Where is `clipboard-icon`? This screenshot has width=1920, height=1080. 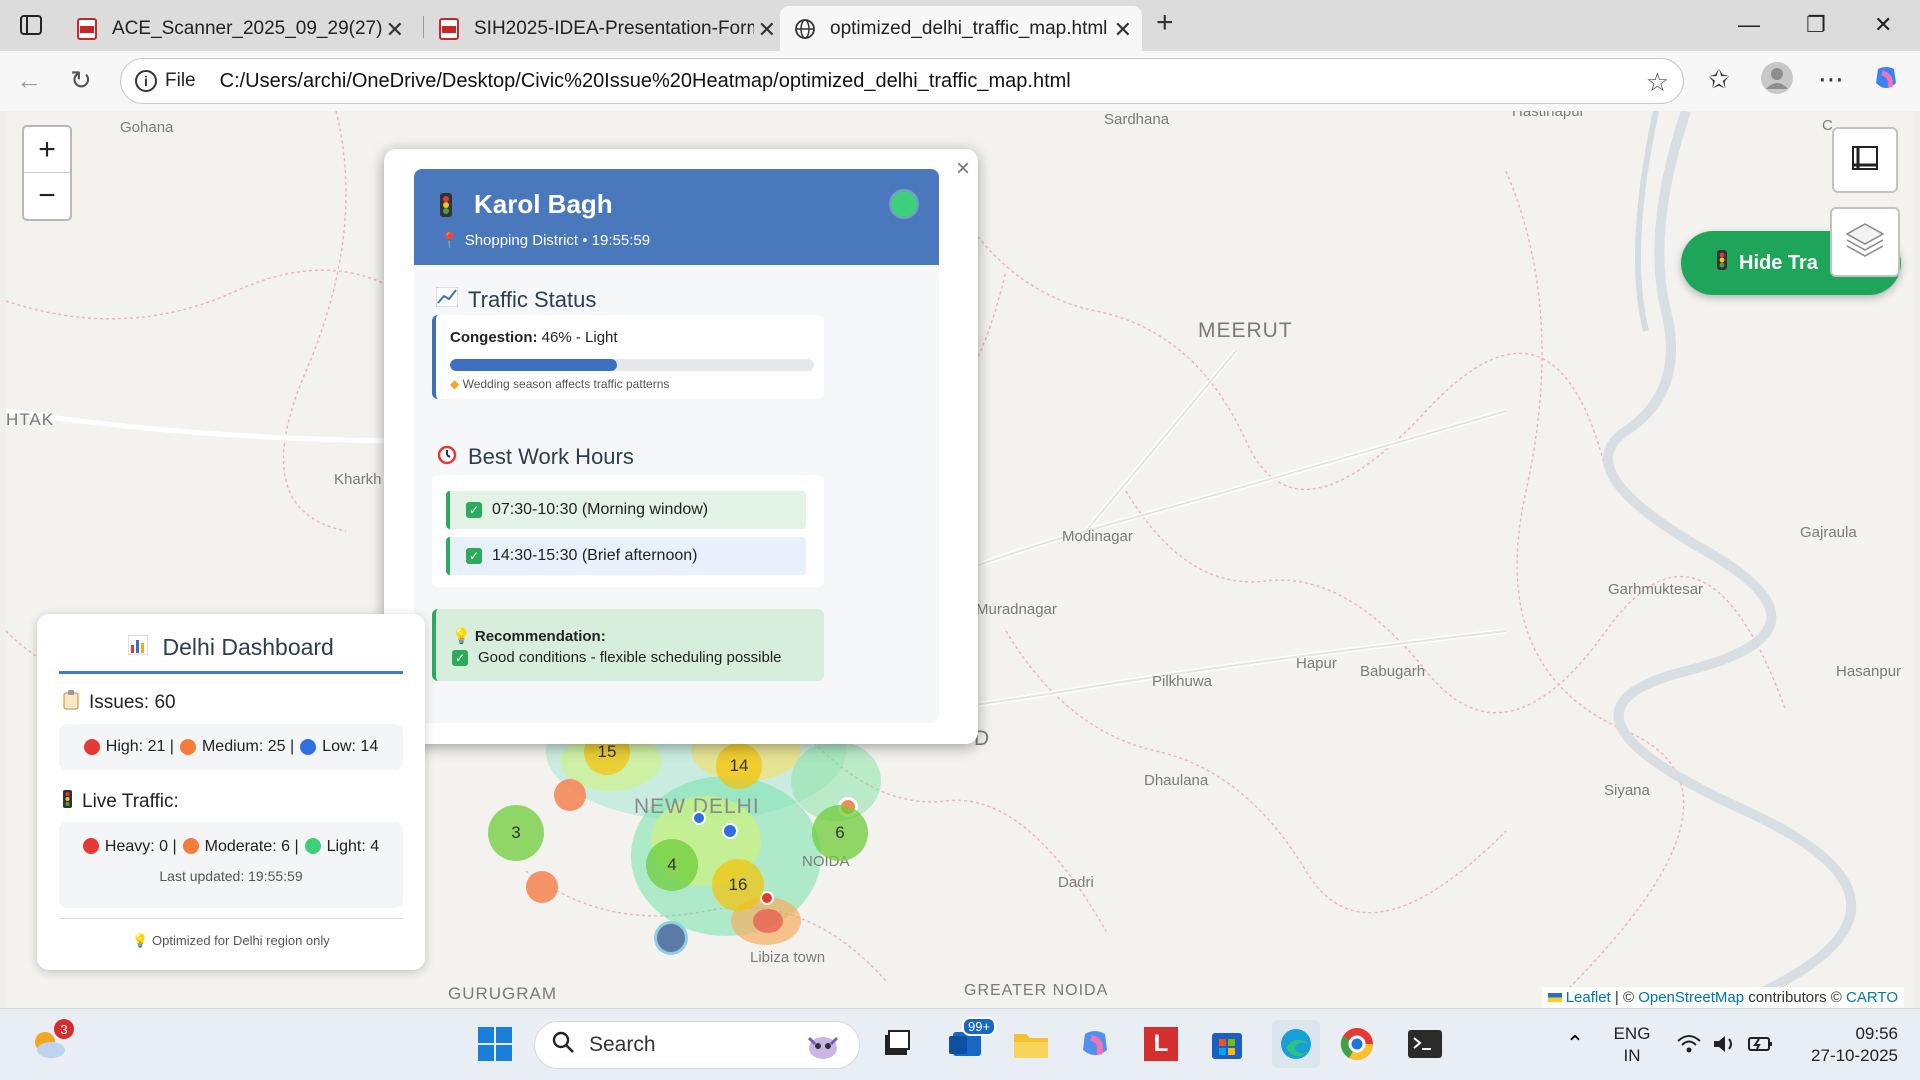 clipboard-icon is located at coordinates (71, 703).